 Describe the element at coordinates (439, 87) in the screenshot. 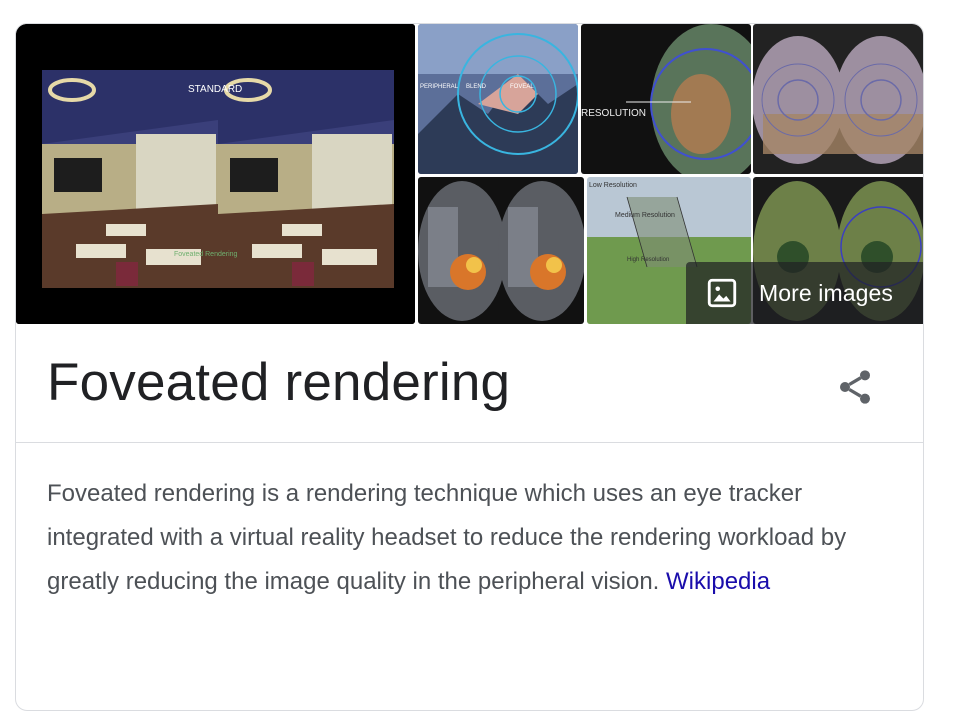

I see `mountain-peripheral-text: PERIPHERAL` at that location.